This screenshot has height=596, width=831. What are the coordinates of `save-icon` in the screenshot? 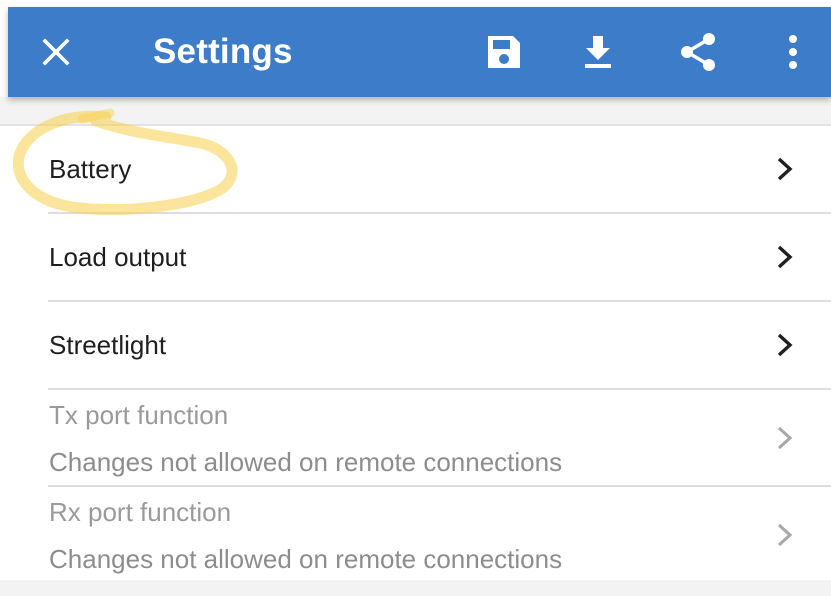 It's located at (504, 52).